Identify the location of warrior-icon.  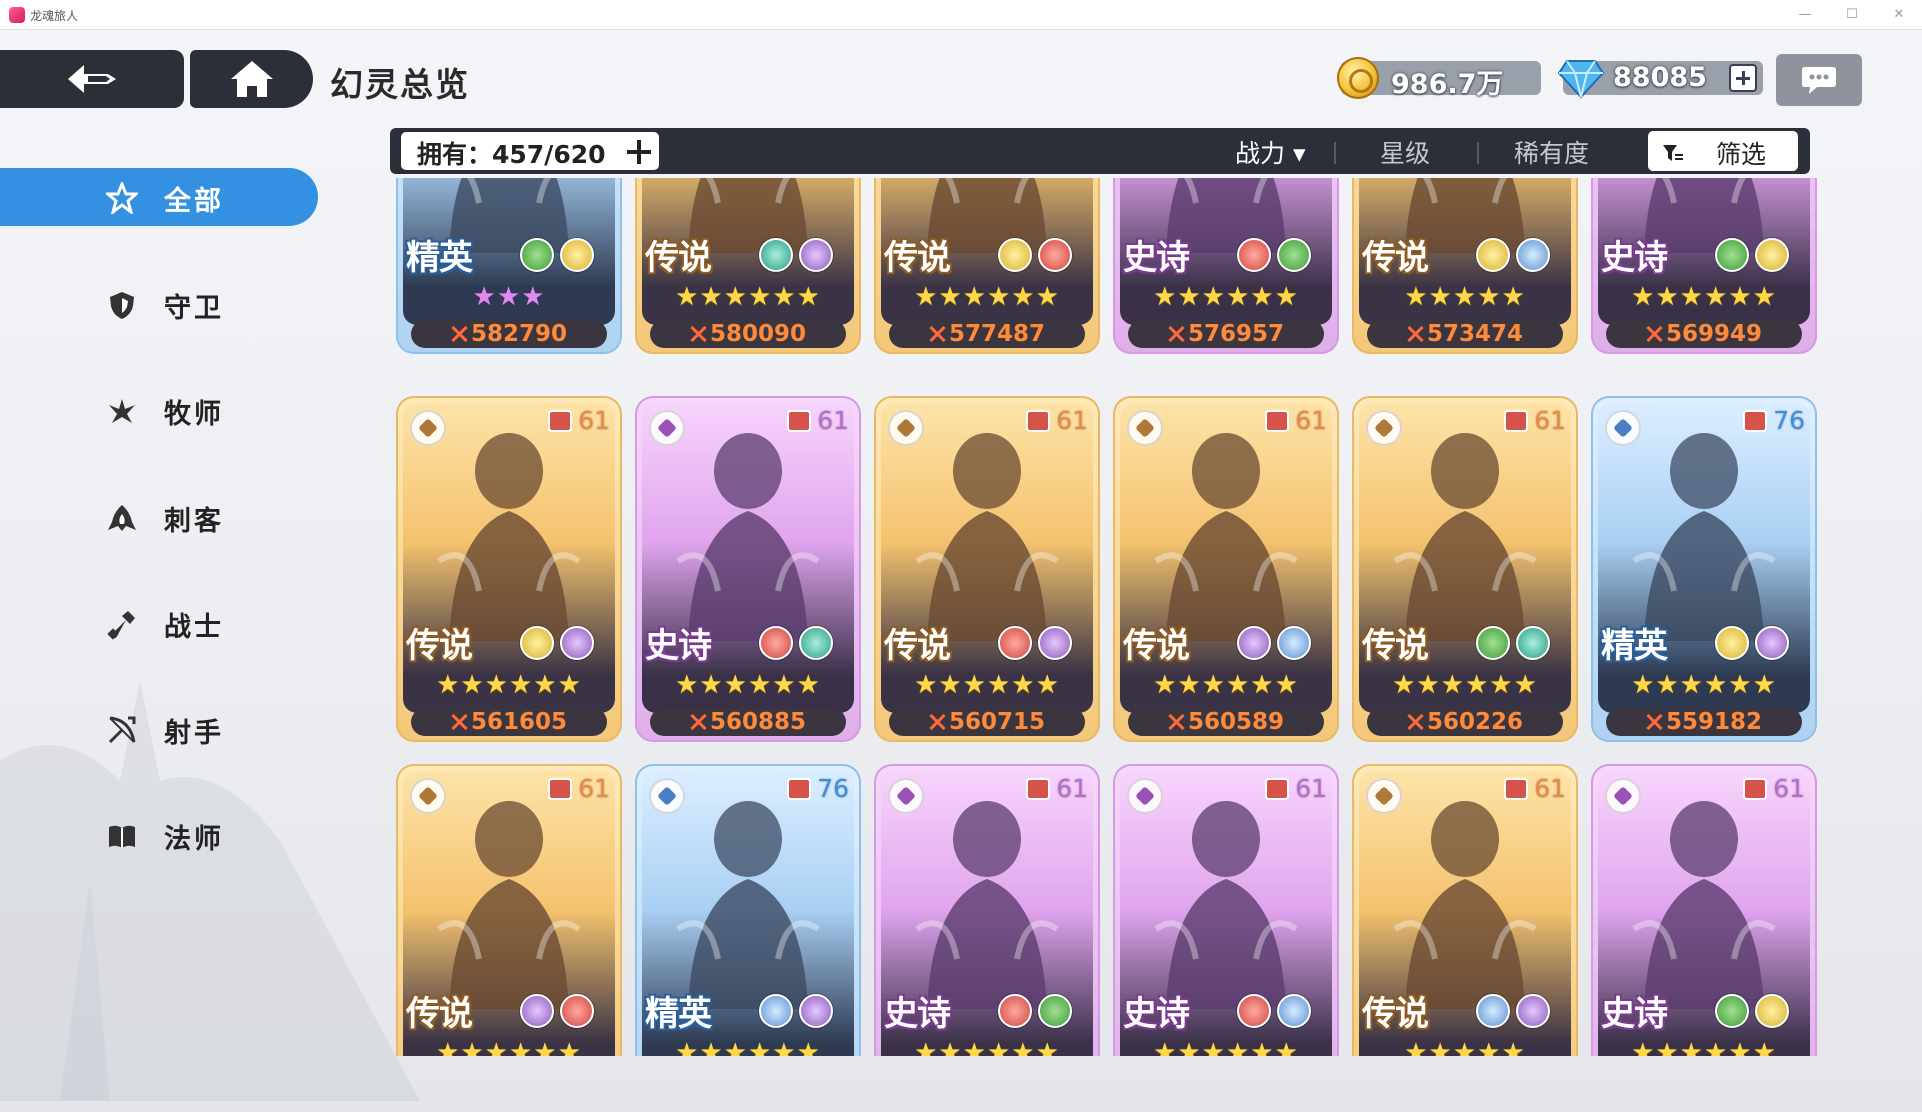
(121, 625).